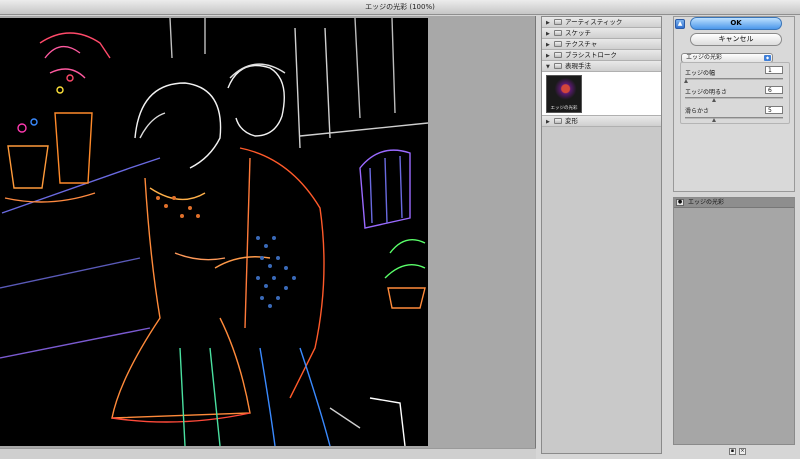  I want to click on category-sketch: ▶ スケッチ, so click(601, 33).